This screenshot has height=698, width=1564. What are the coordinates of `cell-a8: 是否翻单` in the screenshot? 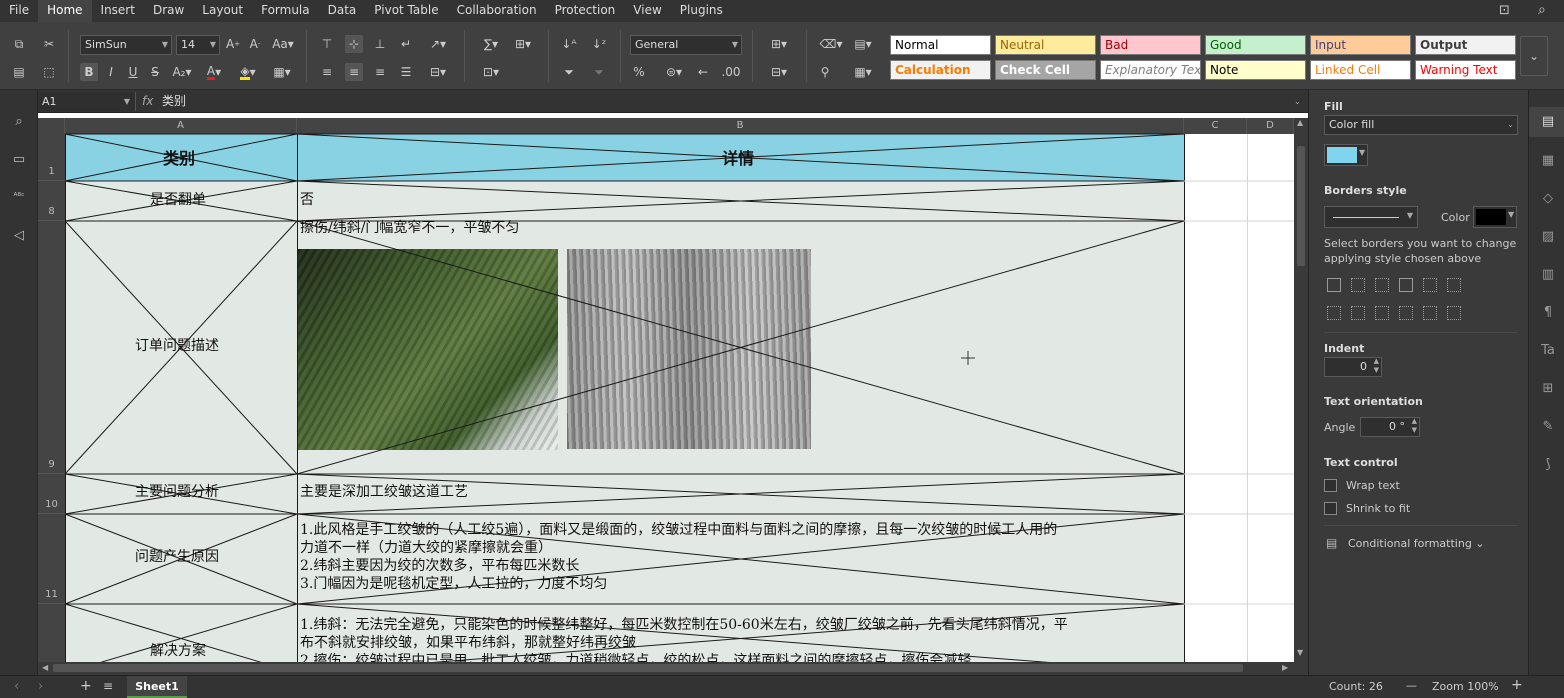 It's located at (178, 200).